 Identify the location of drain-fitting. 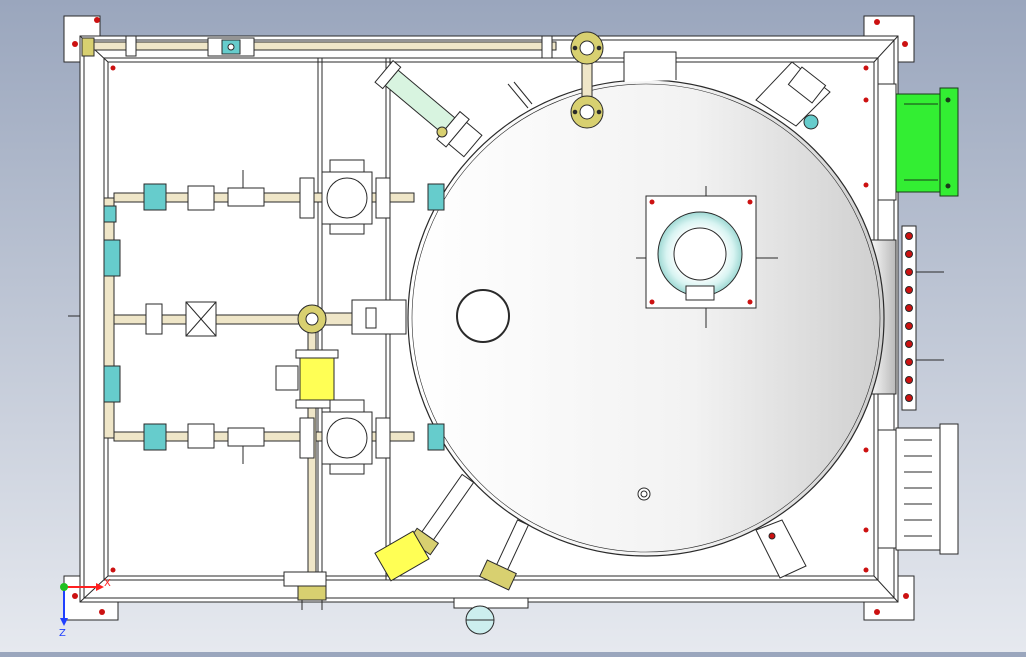
(644, 494).